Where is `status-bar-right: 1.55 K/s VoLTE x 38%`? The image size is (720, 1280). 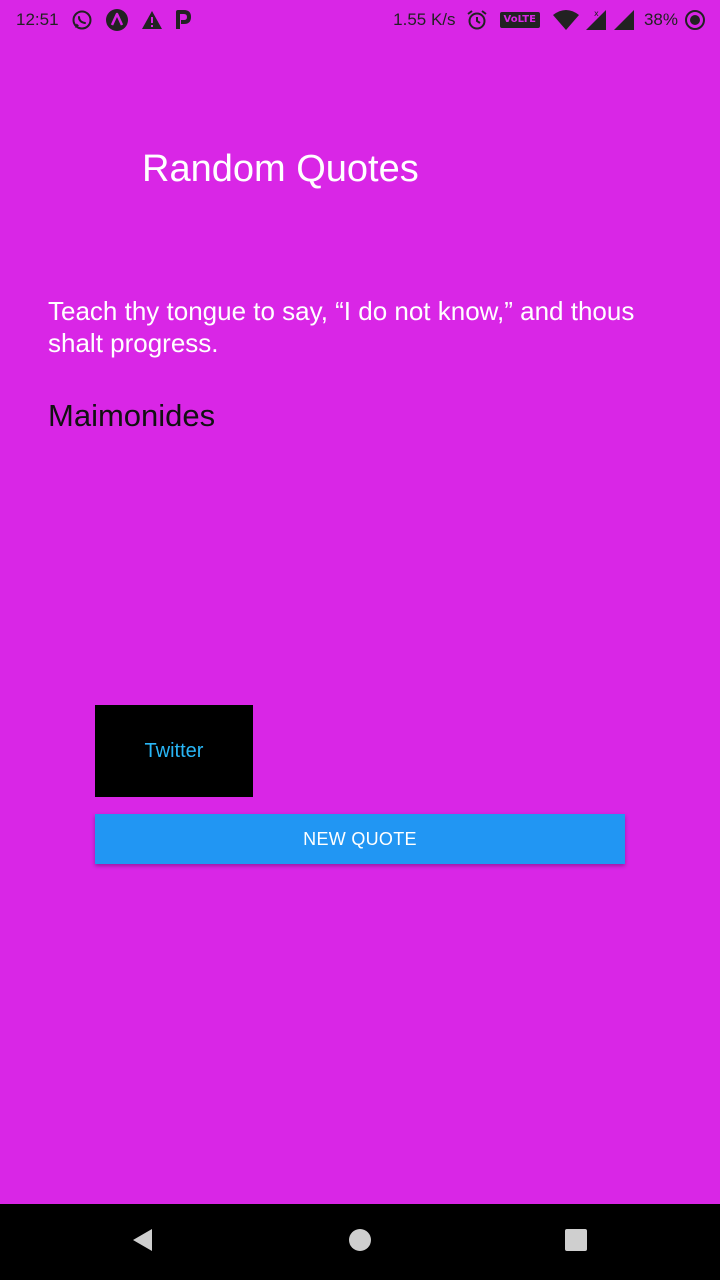
status-bar-right: 1.55 K/s VoLTE x 38% is located at coordinates (549, 20).